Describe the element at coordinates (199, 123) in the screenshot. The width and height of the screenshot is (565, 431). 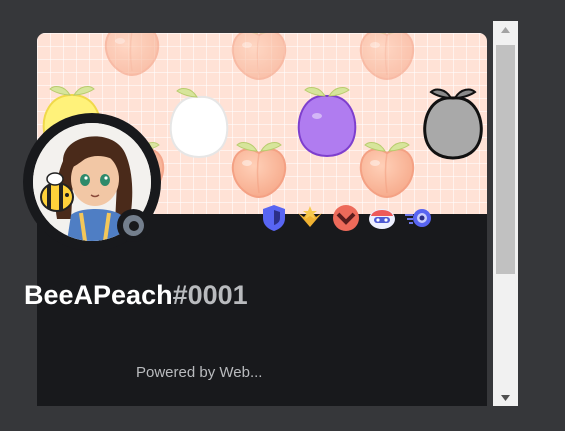
I see `white-peach-icon` at that location.